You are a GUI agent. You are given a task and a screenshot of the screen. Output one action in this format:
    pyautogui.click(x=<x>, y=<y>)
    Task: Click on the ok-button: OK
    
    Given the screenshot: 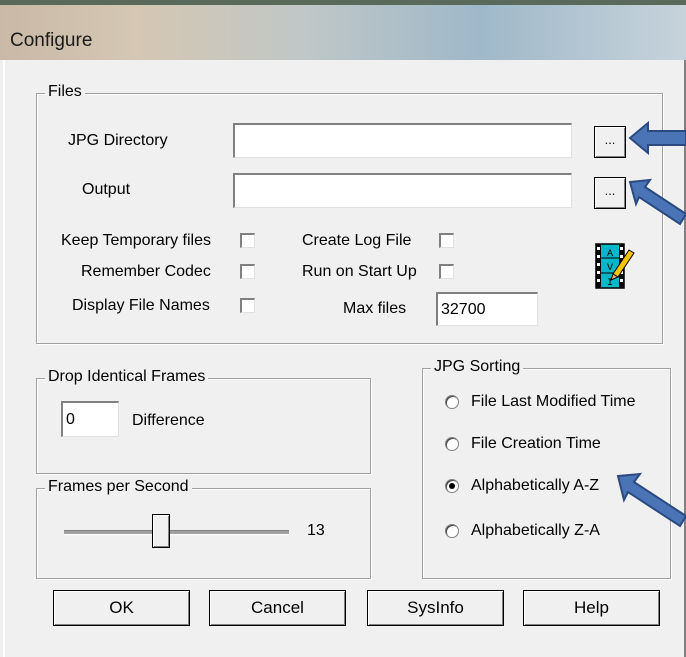 What is the action you would take?
    pyautogui.click(x=121, y=608)
    